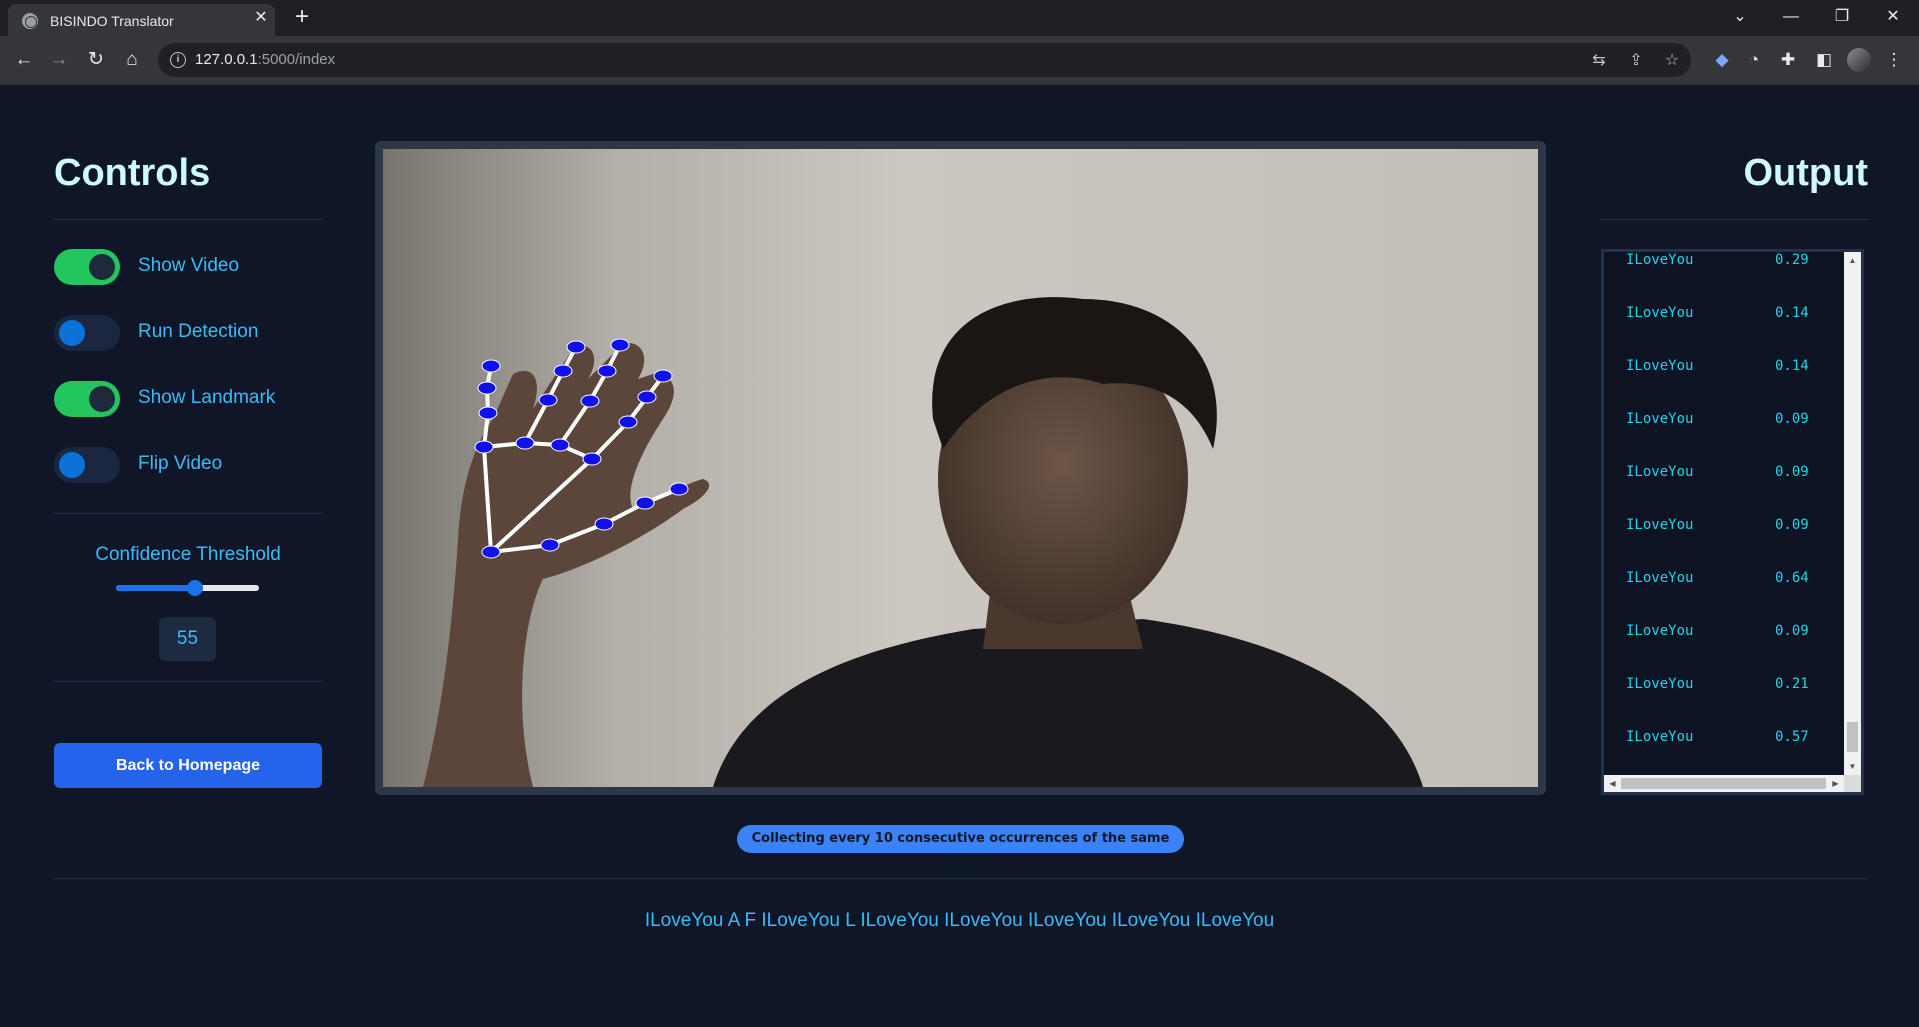 The width and height of the screenshot is (1919, 1027). Describe the element at coordinates (1724, 745) in the screenshot. I see `output-row: ILoveYou 0.57` at that location.